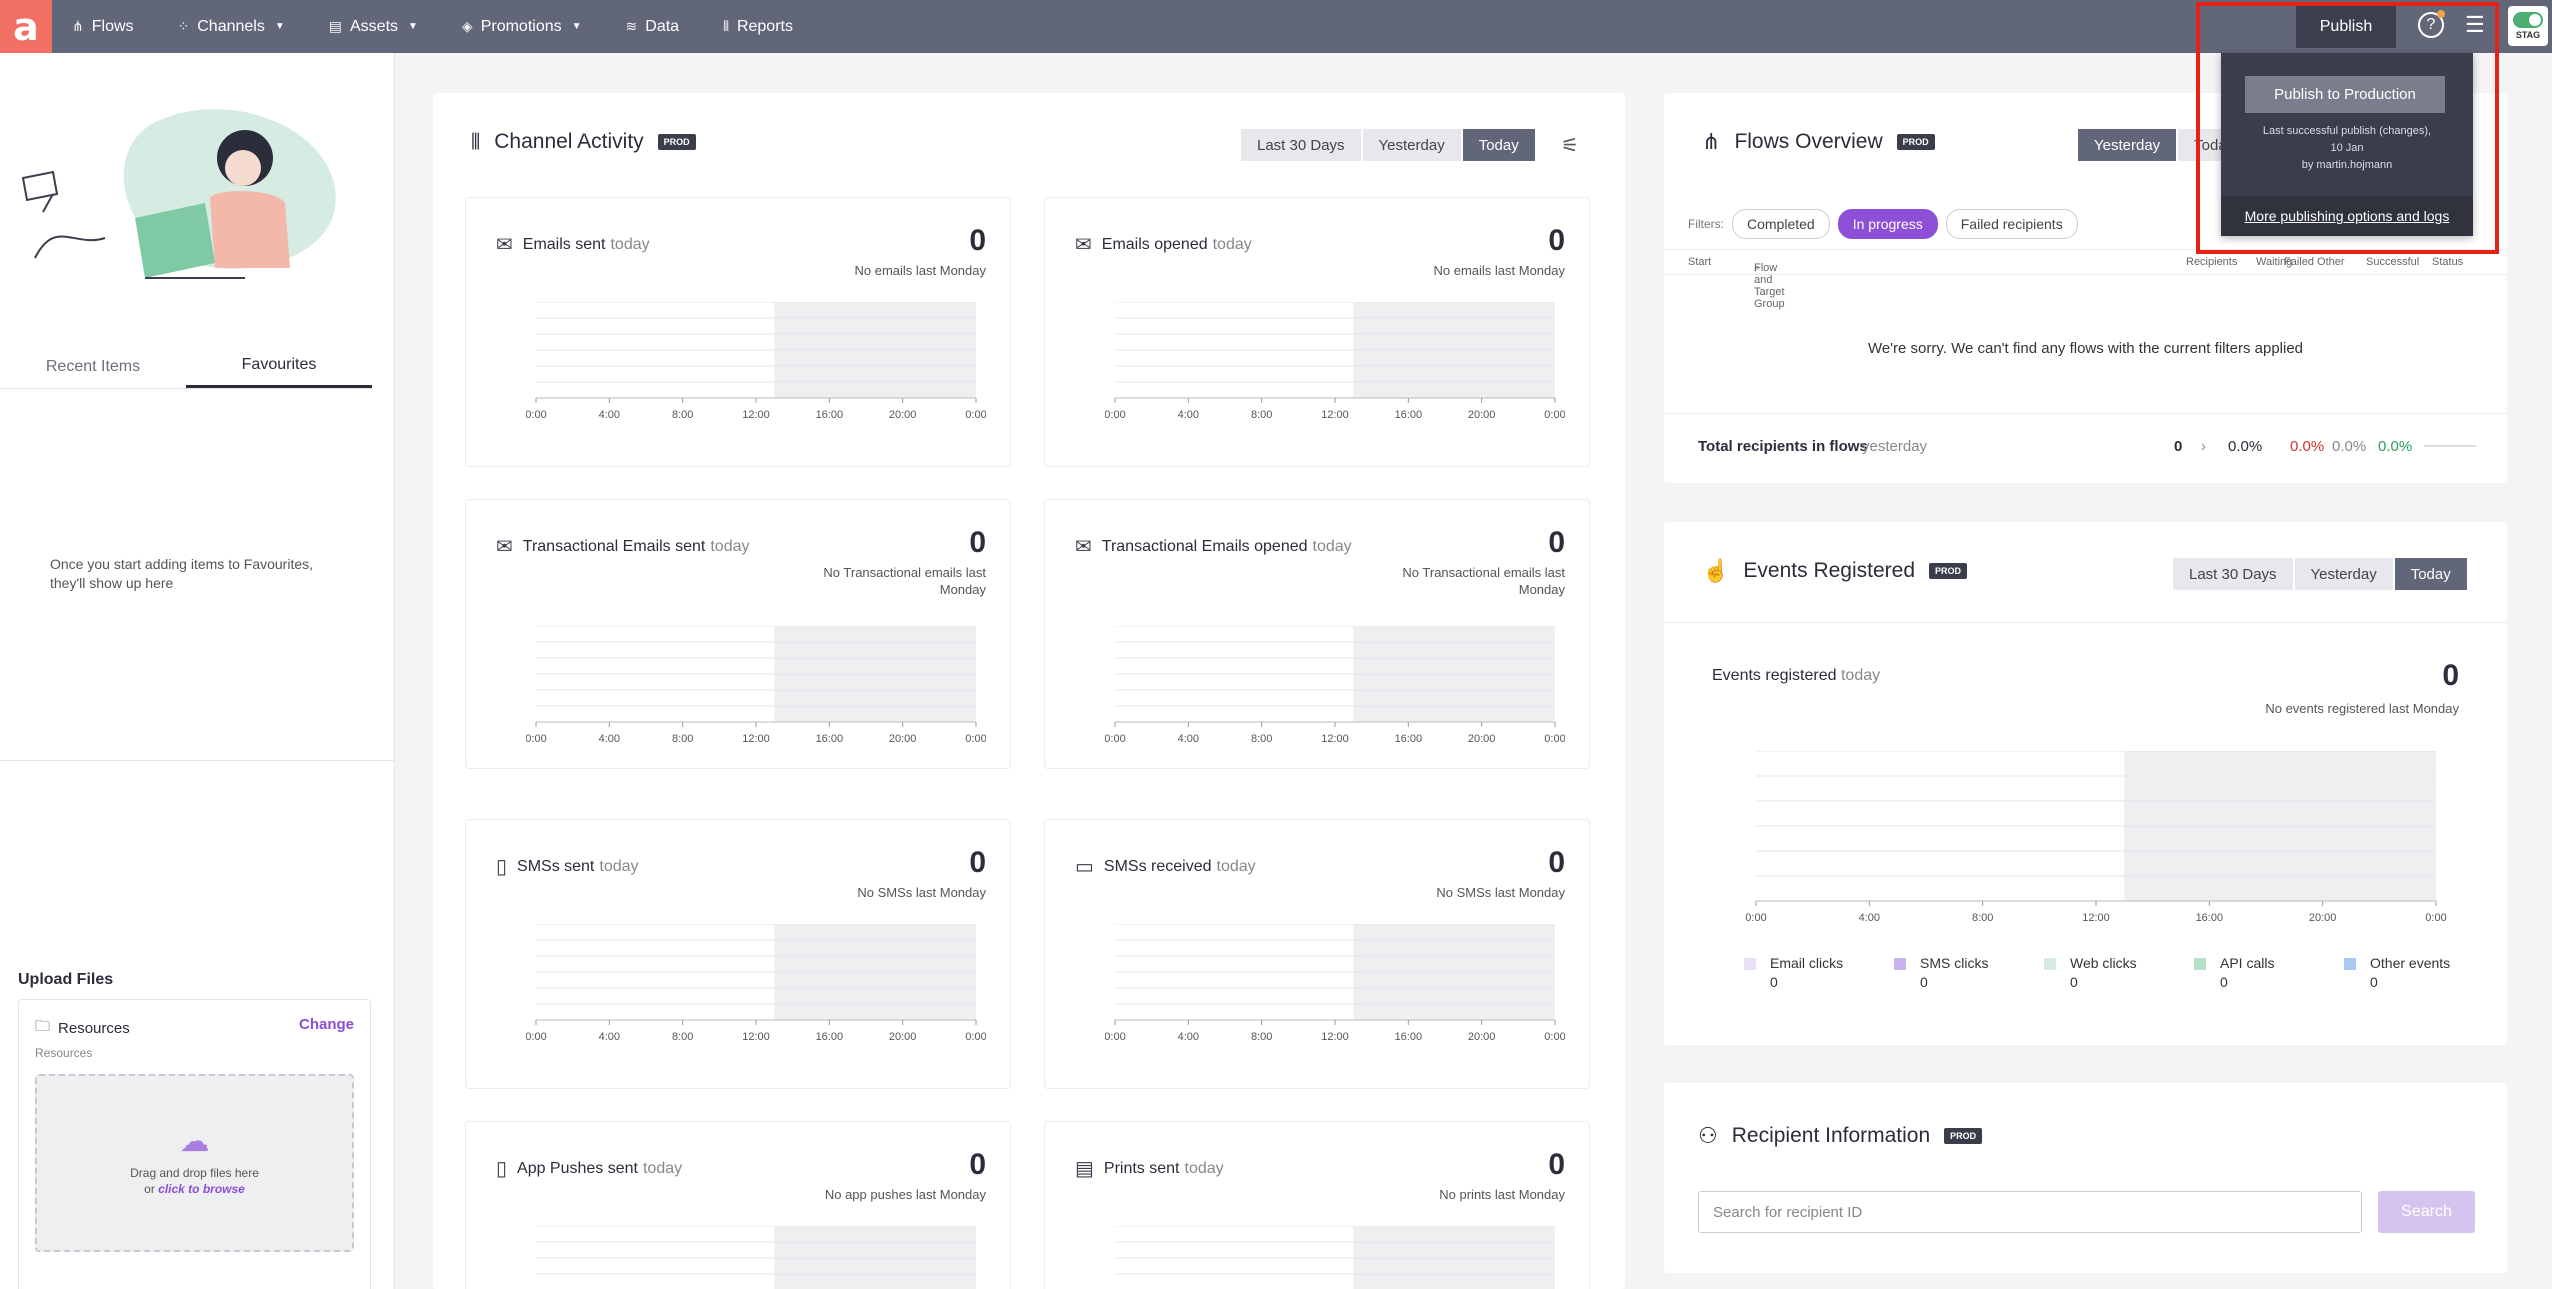 This screenshot has width=2552, height=1289. What do you see at coordinates (573, 244) in the screenshot?
I see `card-title-row: ✉ Emails sent today` at bounding box center [573, 244].